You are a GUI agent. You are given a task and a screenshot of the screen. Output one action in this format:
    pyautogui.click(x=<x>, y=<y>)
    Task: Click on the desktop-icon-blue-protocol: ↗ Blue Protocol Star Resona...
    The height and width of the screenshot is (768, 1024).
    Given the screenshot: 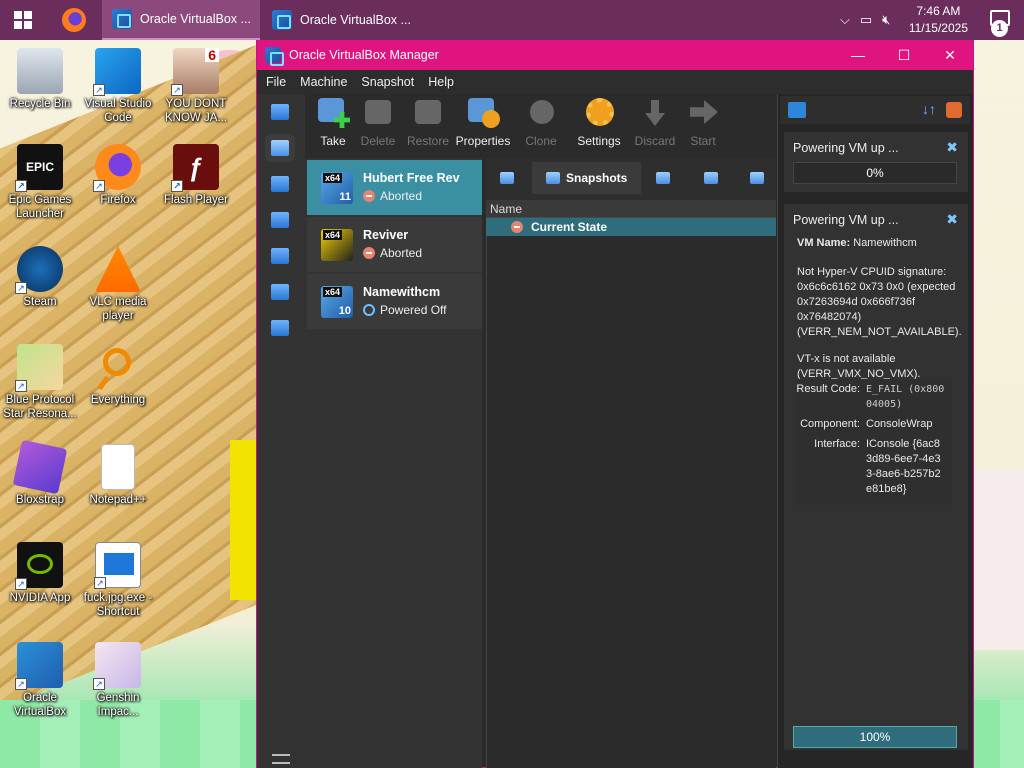 What is the action you would take?
    pyautogui.click(x=40, y=382)
    